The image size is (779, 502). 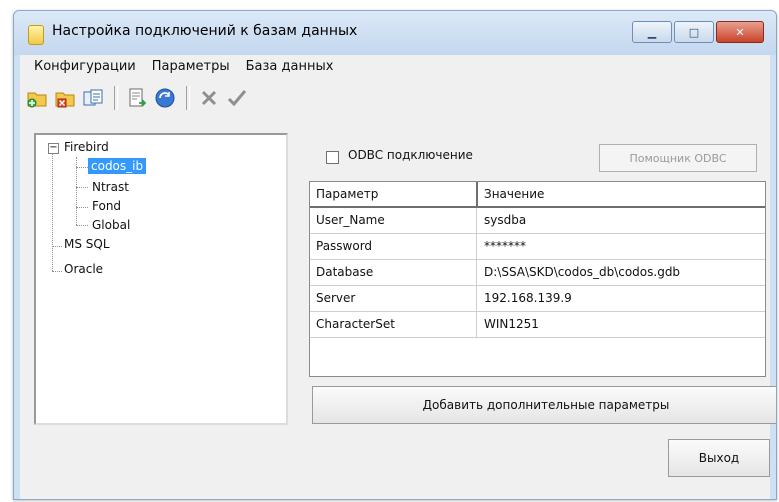 I want to click on window-controls: ▁ □ ✕, so click(x=698, y=32).